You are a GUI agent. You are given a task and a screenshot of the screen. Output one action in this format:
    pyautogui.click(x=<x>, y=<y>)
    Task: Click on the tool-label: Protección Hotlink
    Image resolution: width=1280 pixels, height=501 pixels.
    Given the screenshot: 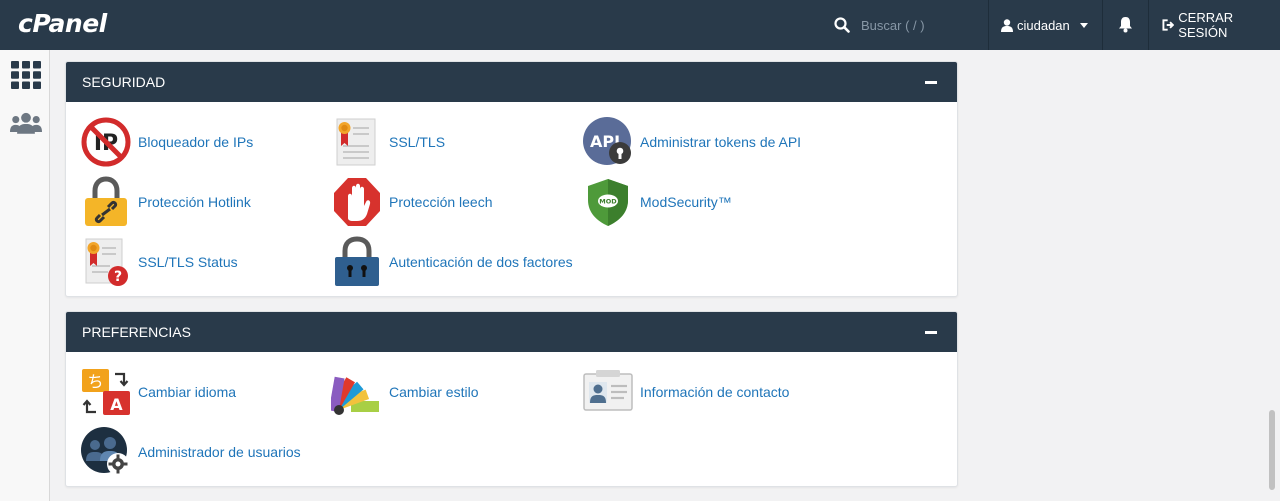 What is the action you would take?
    pyautogui.click(x=194, y=202)
    